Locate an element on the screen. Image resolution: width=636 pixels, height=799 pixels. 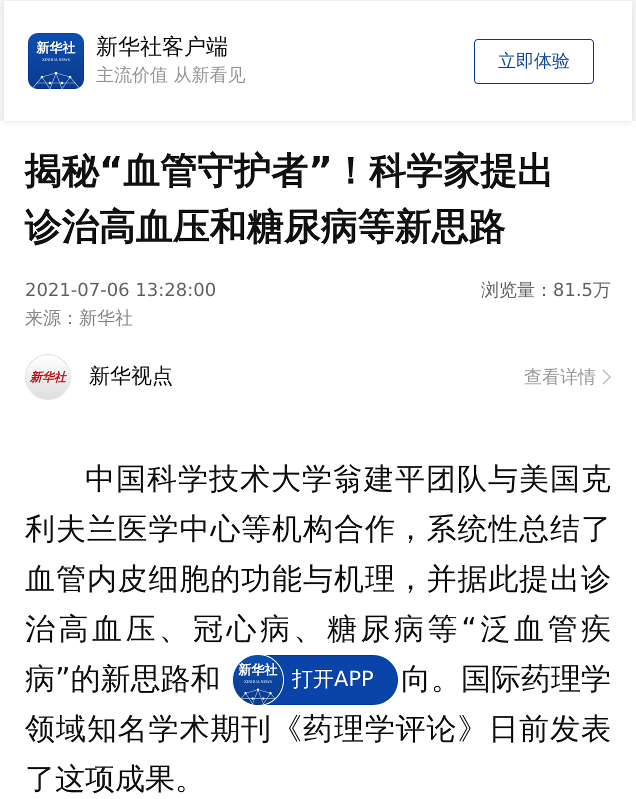
publish-time: 2021-07-06 13:28:00 is located at coordinates (120, 291).